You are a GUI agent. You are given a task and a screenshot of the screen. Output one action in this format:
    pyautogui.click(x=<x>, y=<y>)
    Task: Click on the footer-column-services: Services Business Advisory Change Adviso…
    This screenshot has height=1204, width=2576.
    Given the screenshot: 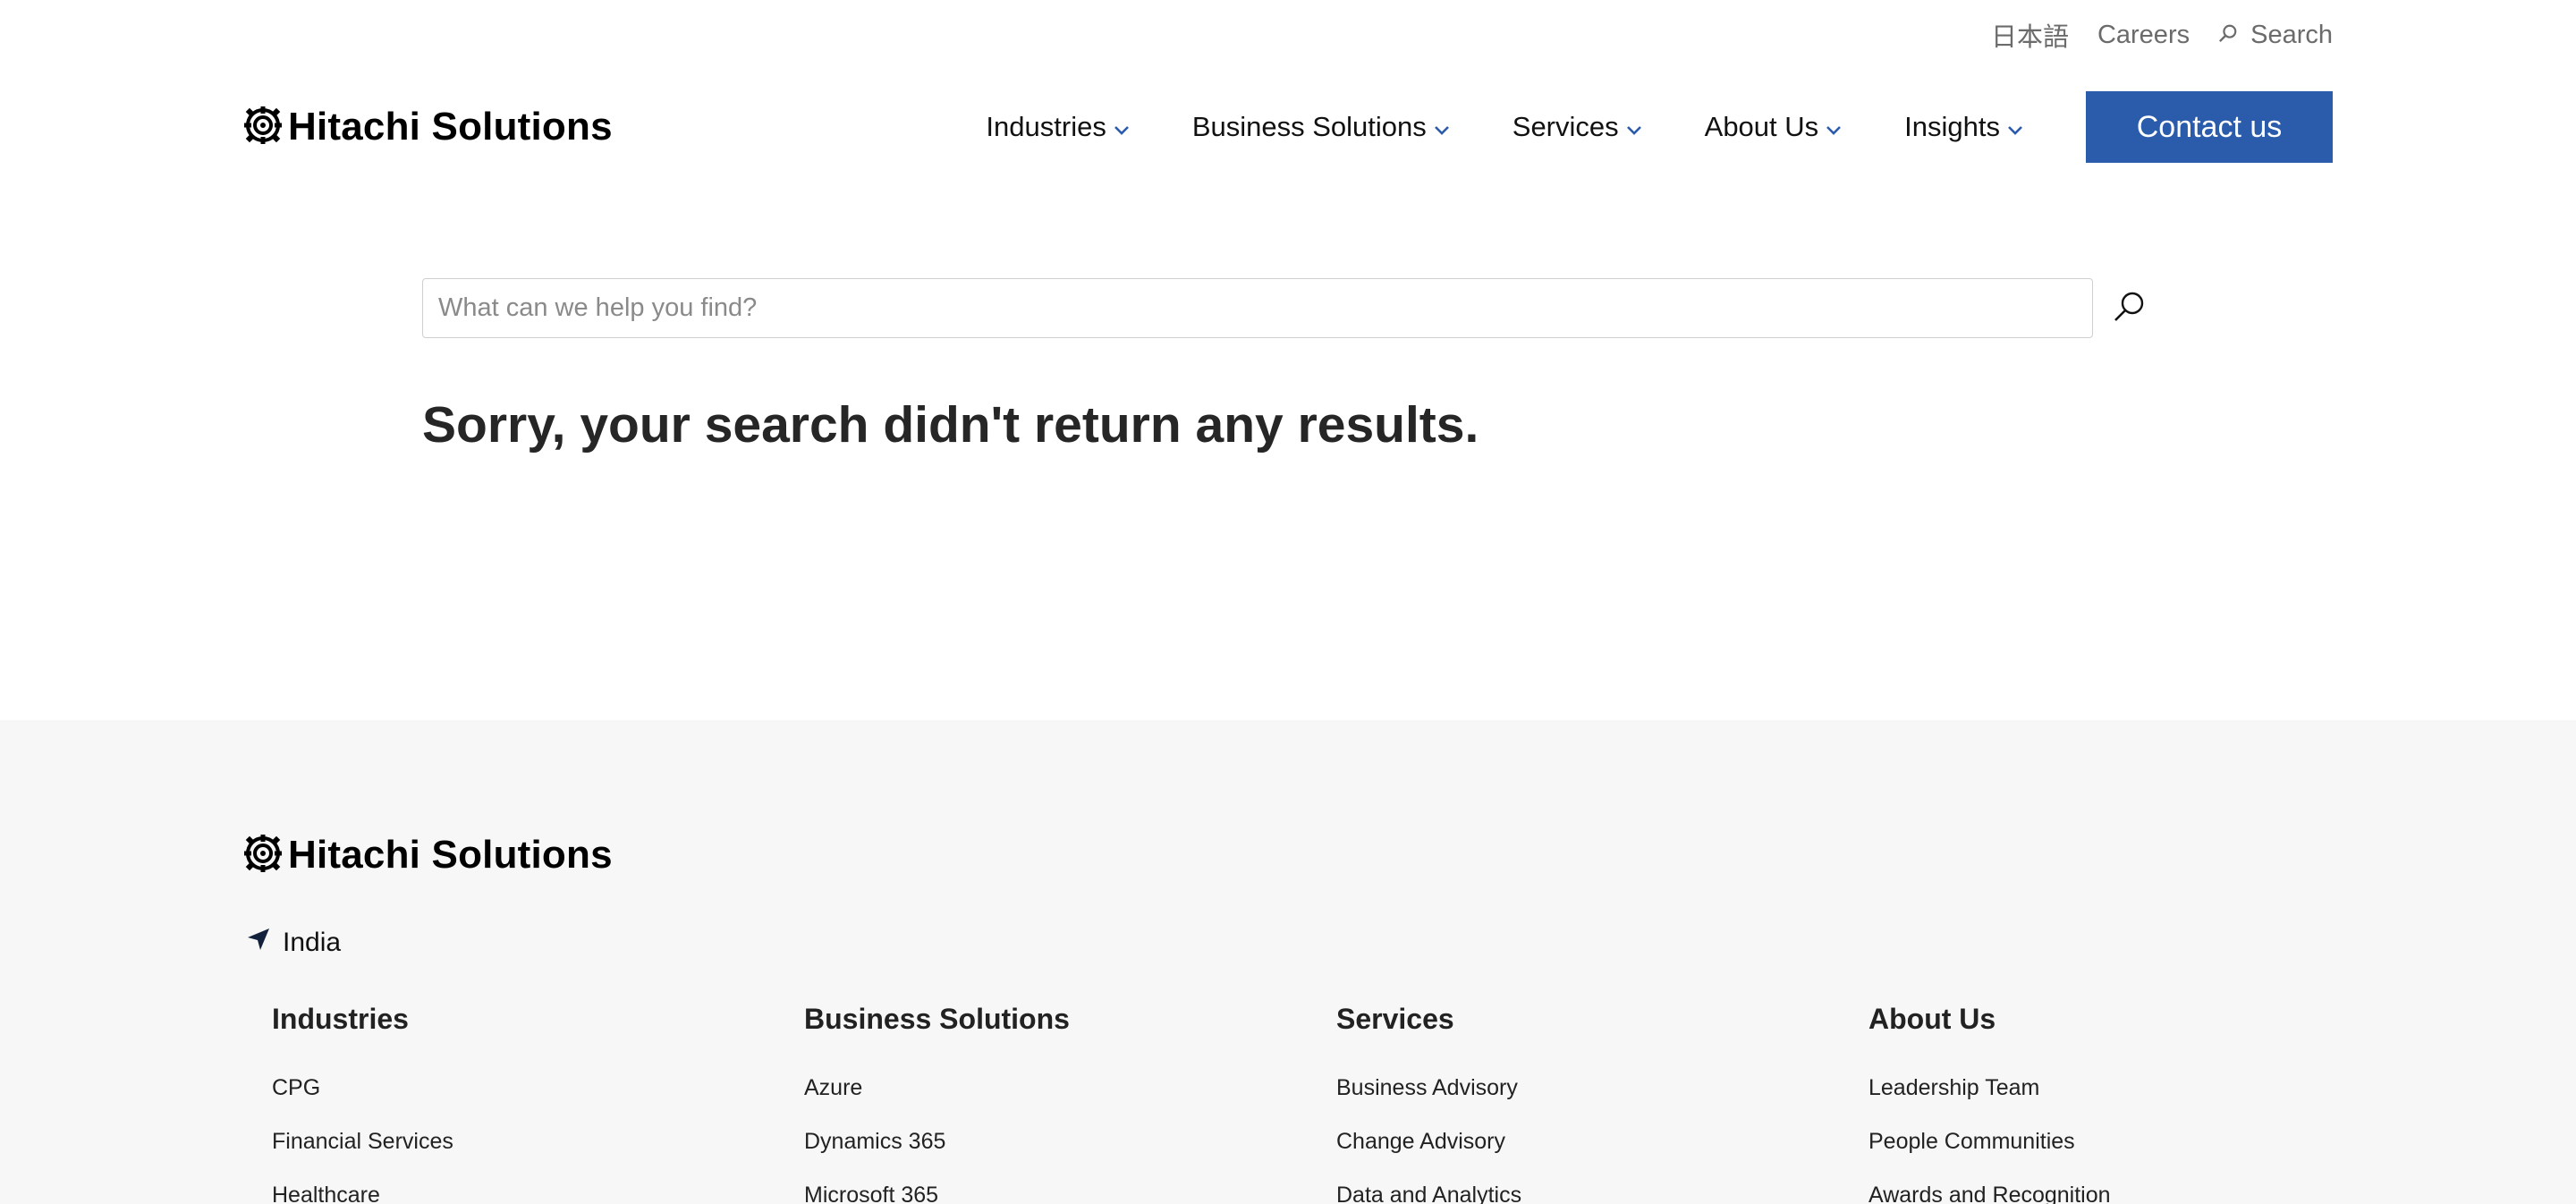 What is the action you would take?
    pyautogui.click(x=1602, y=1103)
    